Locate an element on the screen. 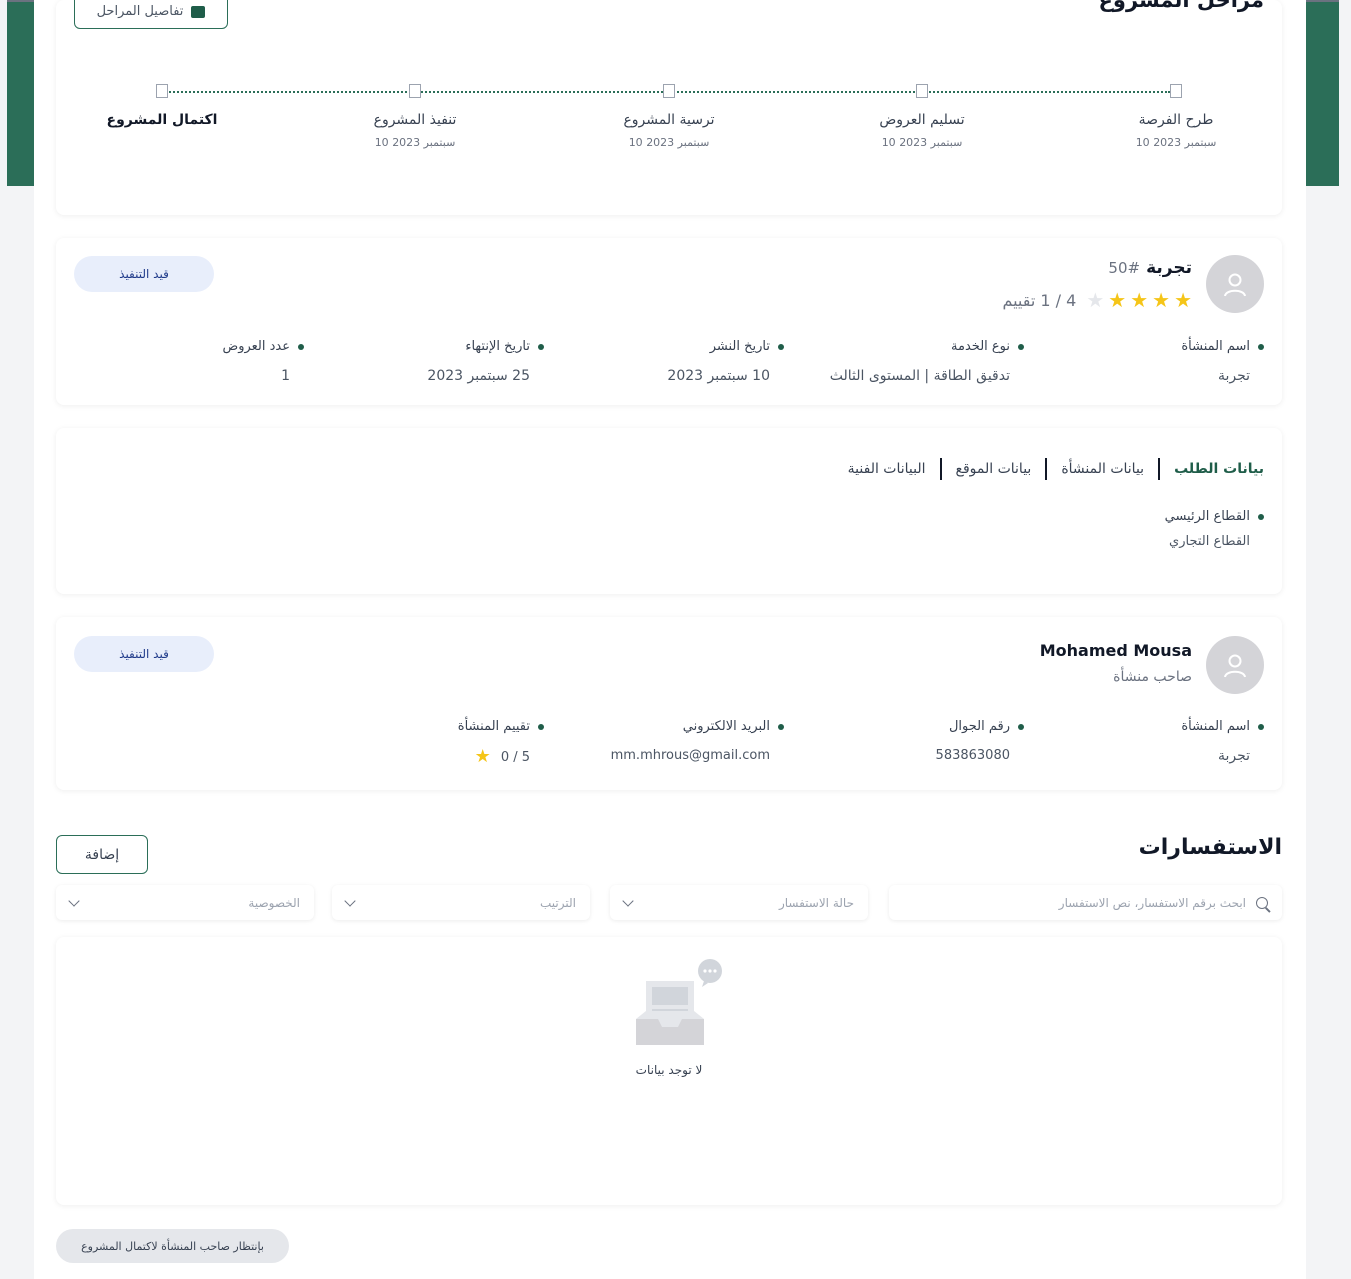  project-field: تاريخ الإنتهاء 25 سبتمبر 2023 is located at coordinates (485, 361).